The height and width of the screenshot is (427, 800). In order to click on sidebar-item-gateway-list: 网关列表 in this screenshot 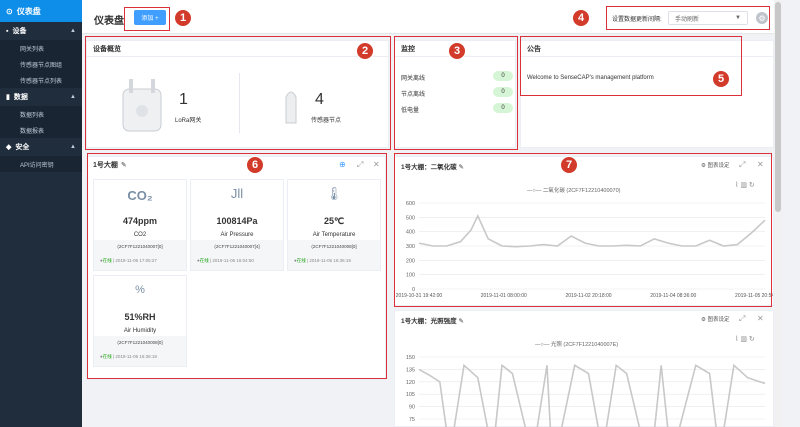, I will do `click(41, 48)`.